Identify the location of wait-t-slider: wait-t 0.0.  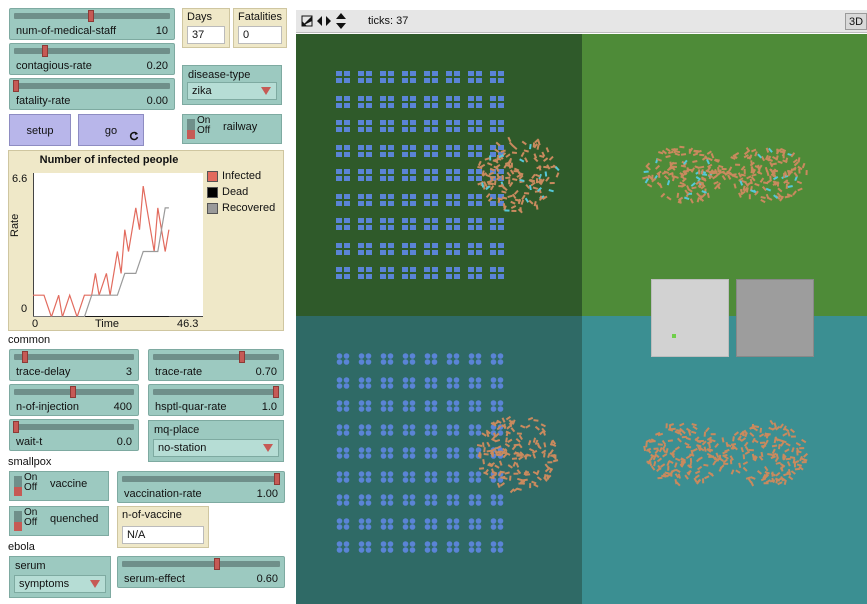
(74, 435).